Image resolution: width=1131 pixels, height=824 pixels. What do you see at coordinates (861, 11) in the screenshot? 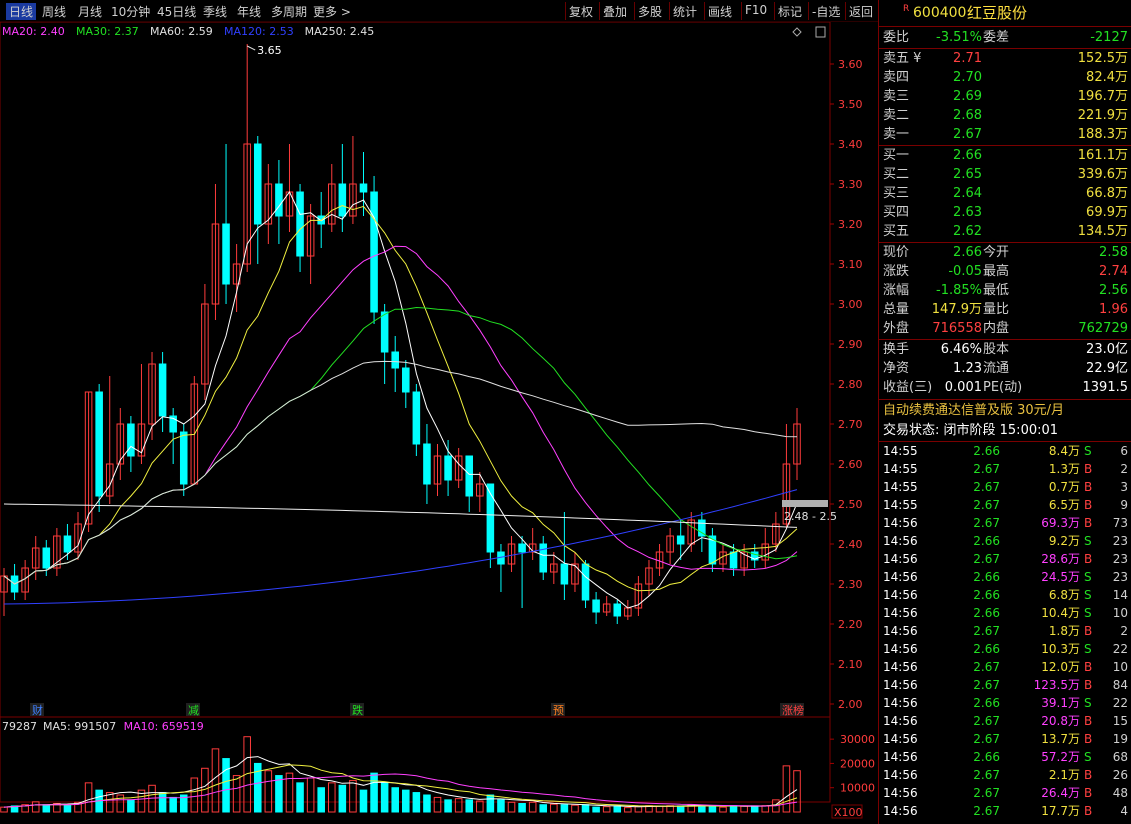
I see `toolbar-button-8: 返回` at bounding box center [861, 11].